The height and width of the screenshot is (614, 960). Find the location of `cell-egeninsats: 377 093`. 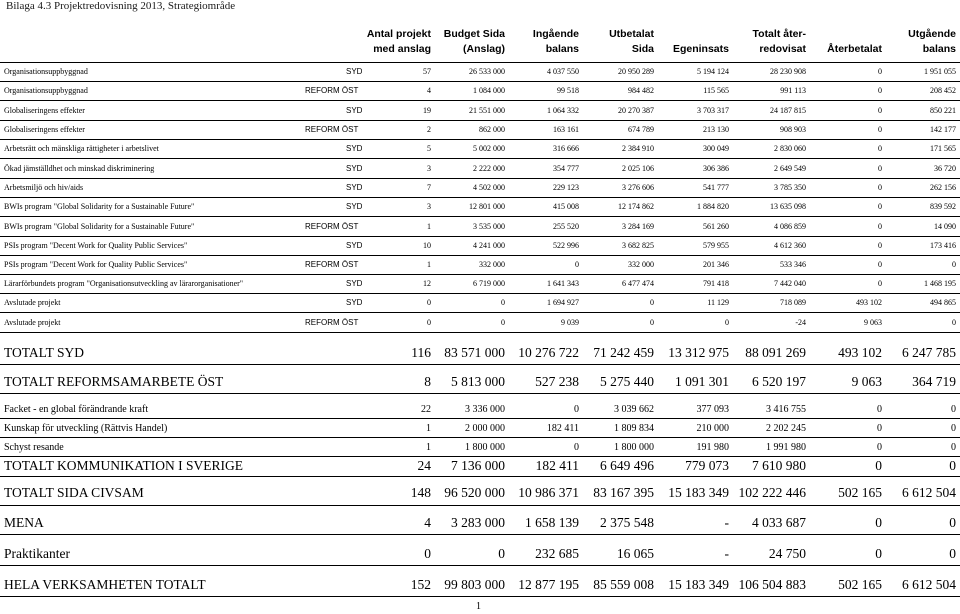

cell-egeninsats: 377 093 is located at coordinates (713, 409).